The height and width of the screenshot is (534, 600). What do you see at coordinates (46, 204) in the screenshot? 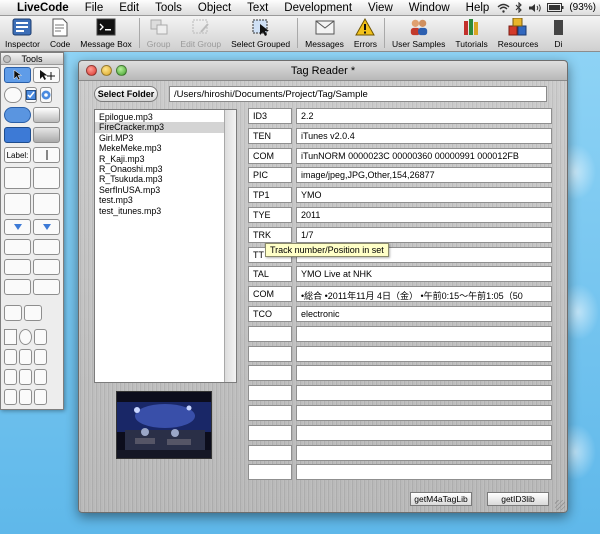
I see `data-grid-tool` at bounding box center [46, 204].